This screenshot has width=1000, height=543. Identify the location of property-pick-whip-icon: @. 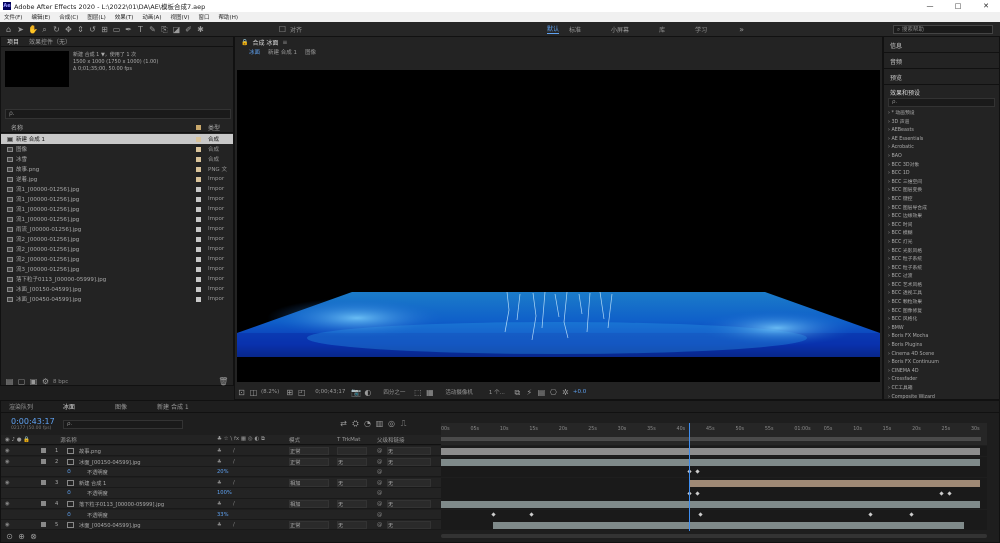
(379, 515).